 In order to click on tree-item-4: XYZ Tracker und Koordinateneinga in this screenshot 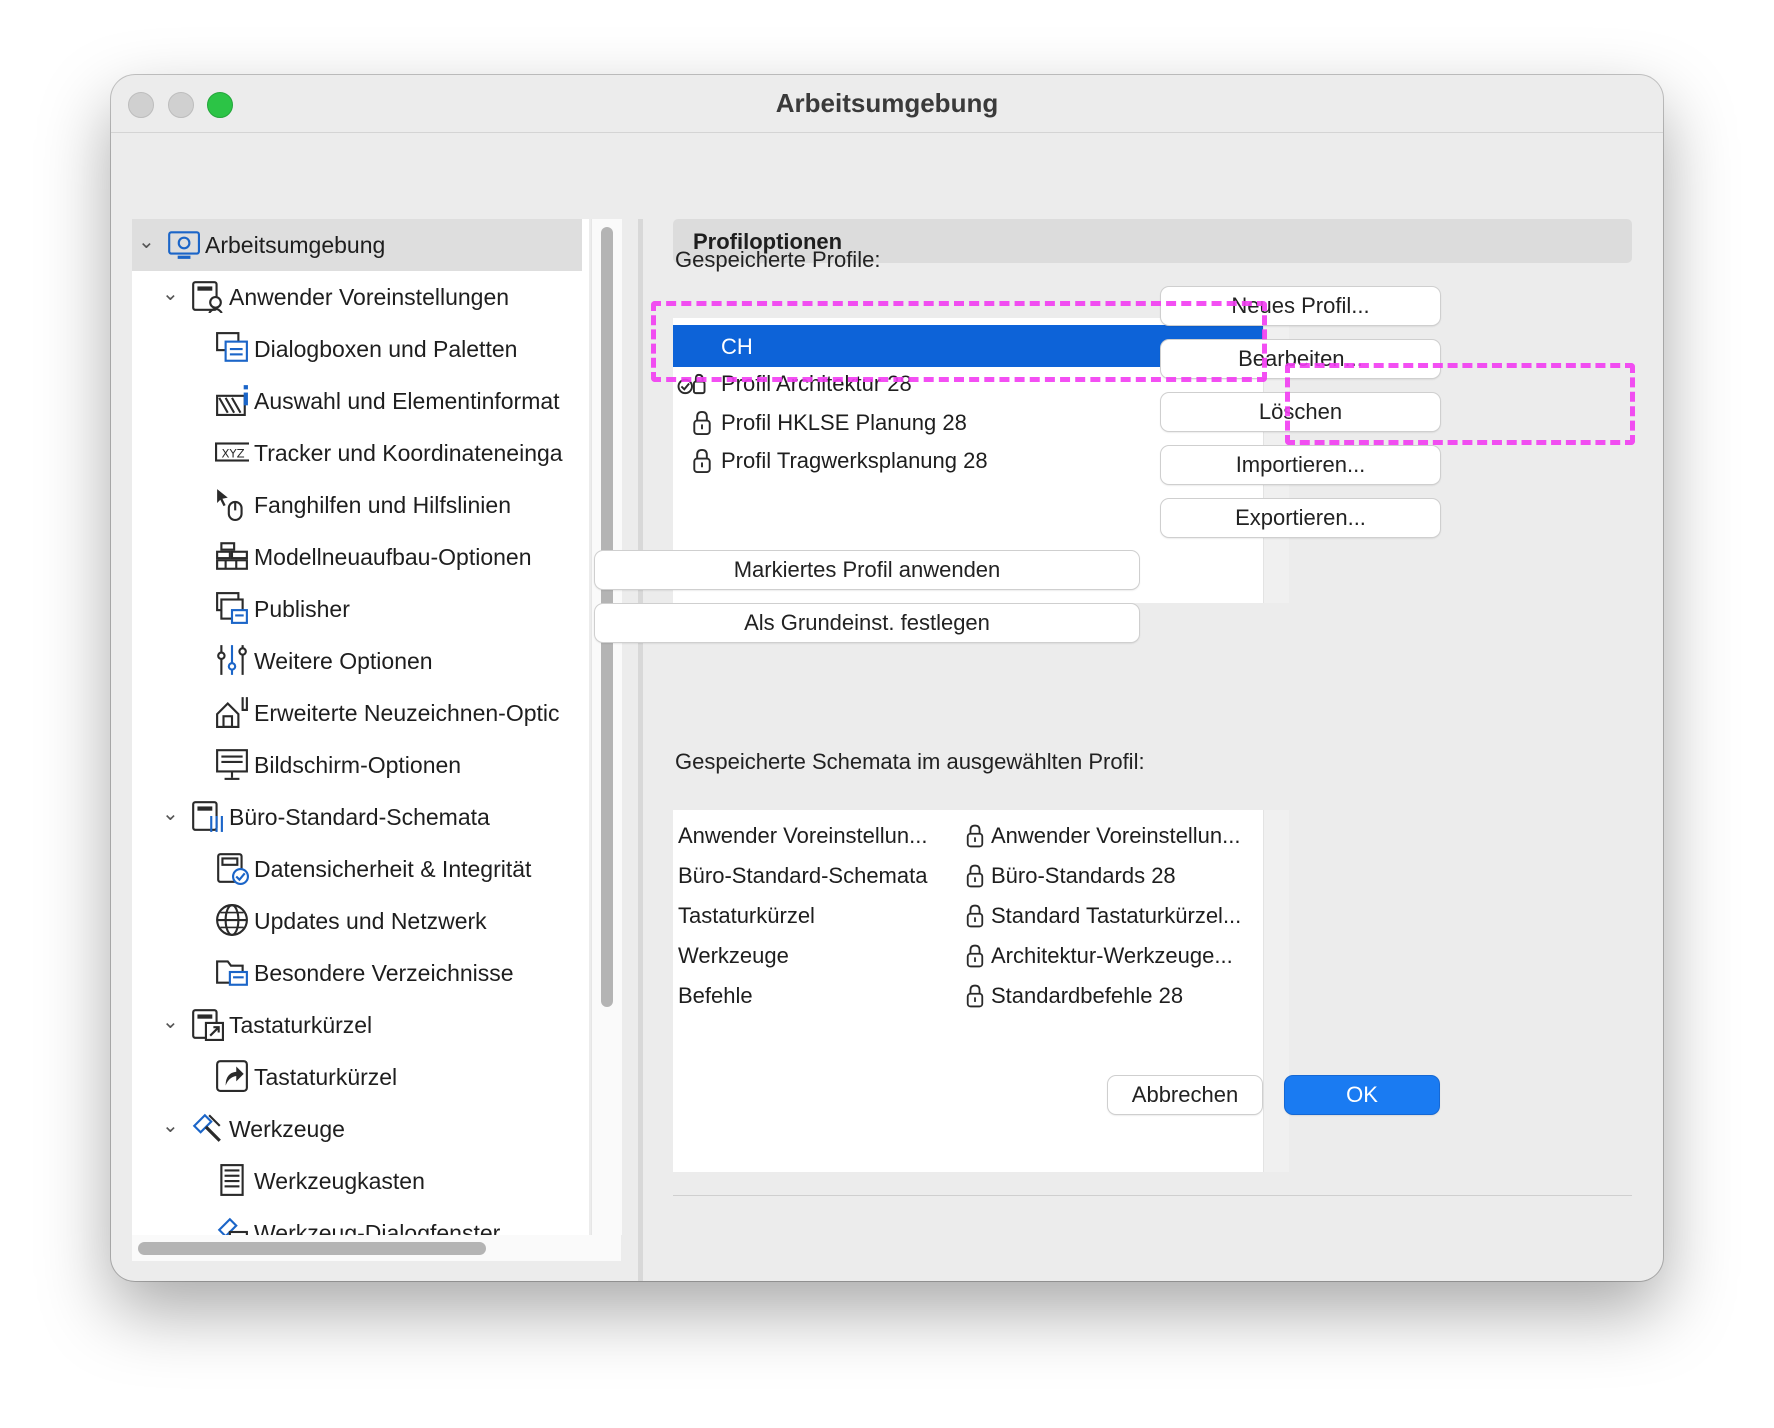, I will do `click(357, 453)`.